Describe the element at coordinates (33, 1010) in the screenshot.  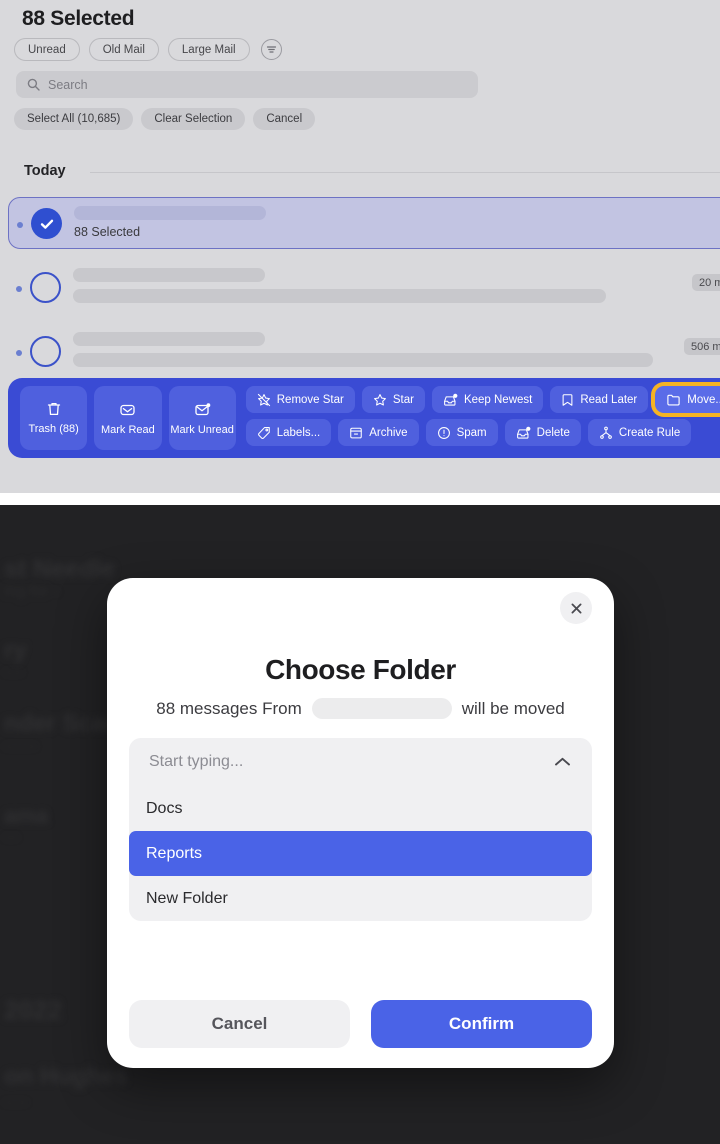
I see `background-ghost-text: 2022` at that location.